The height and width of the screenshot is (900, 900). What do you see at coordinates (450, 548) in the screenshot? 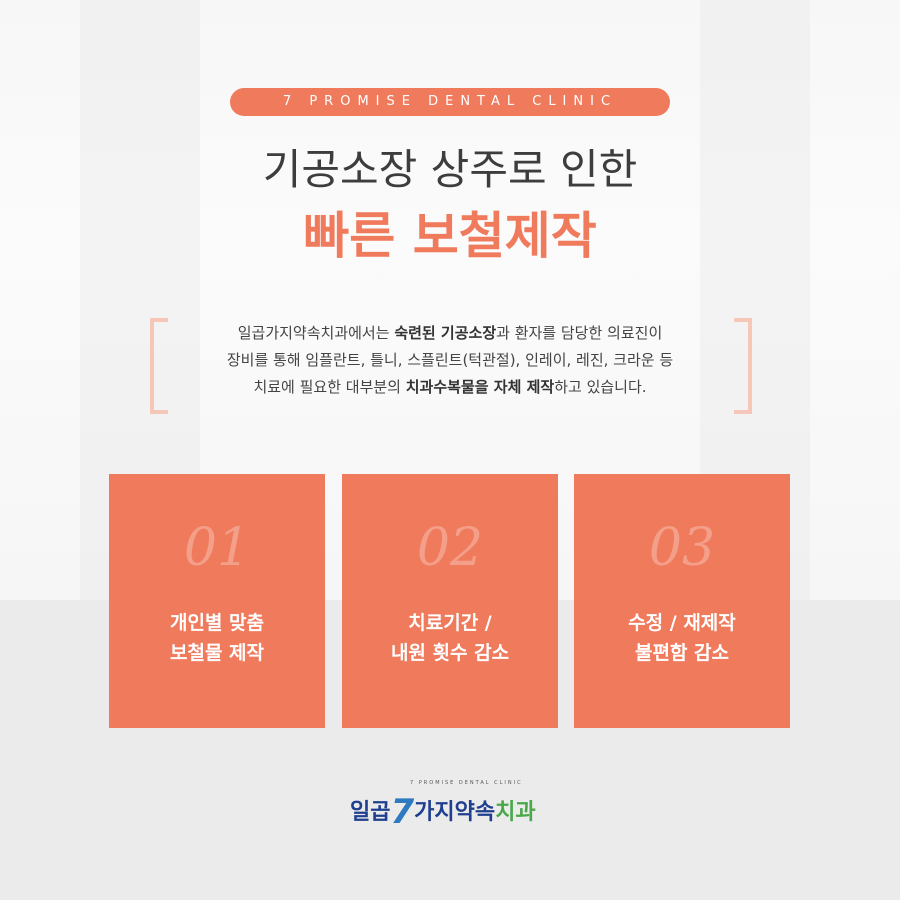
I see `card-number: 02` at bounding box center [450, 548].